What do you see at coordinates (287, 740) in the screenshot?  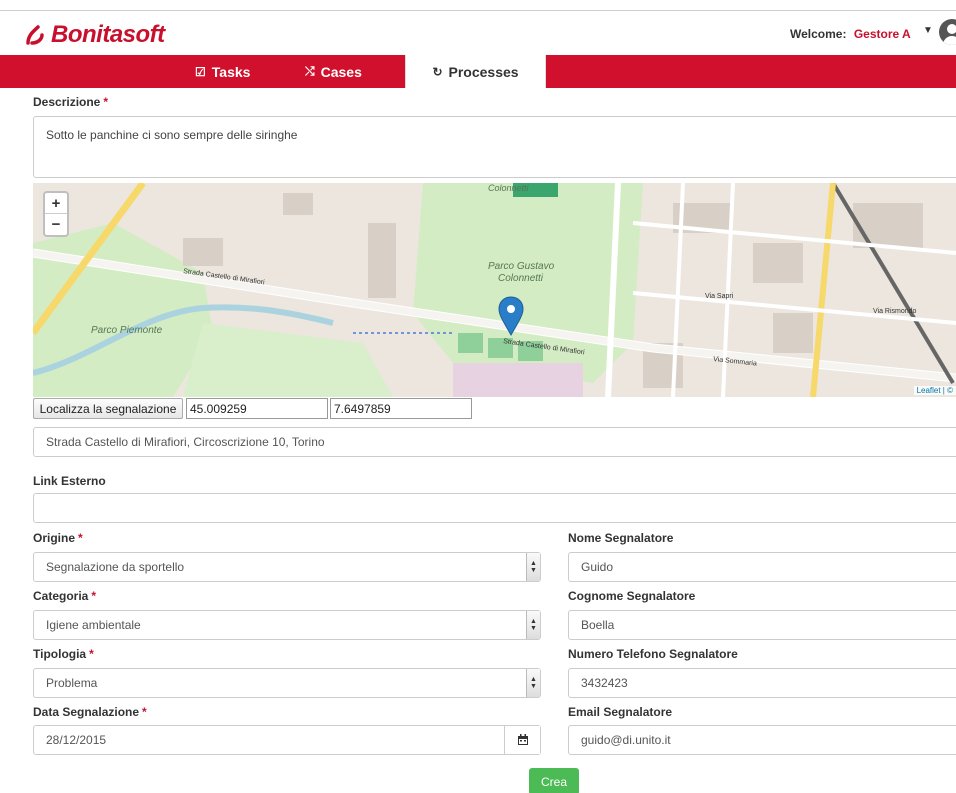 I see `data-segnalazione-input: 28/12/2015` at bounding box center [287, 740].